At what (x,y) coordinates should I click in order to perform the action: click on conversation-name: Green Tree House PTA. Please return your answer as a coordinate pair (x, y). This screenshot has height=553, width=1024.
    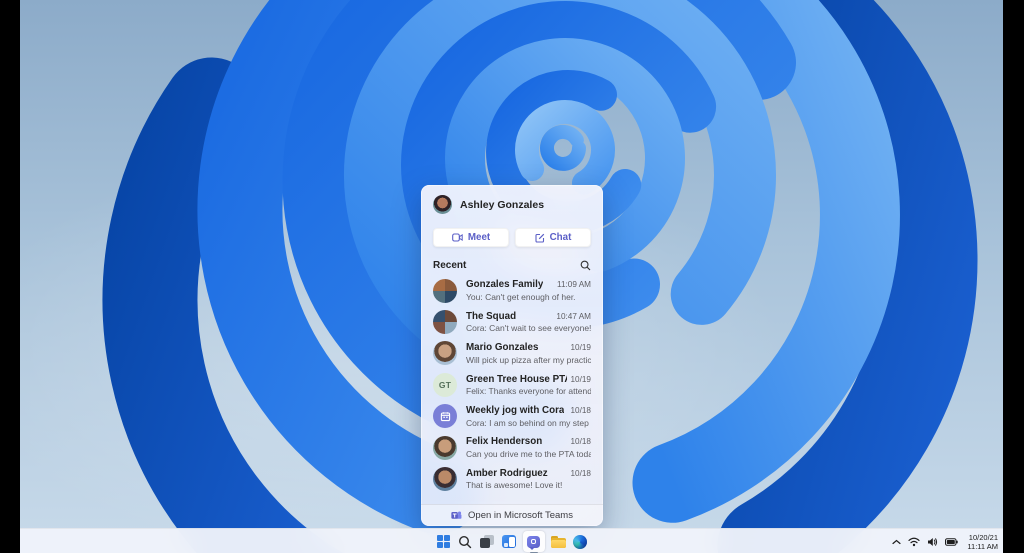
    Looking at the image, I should click on (516, 379).